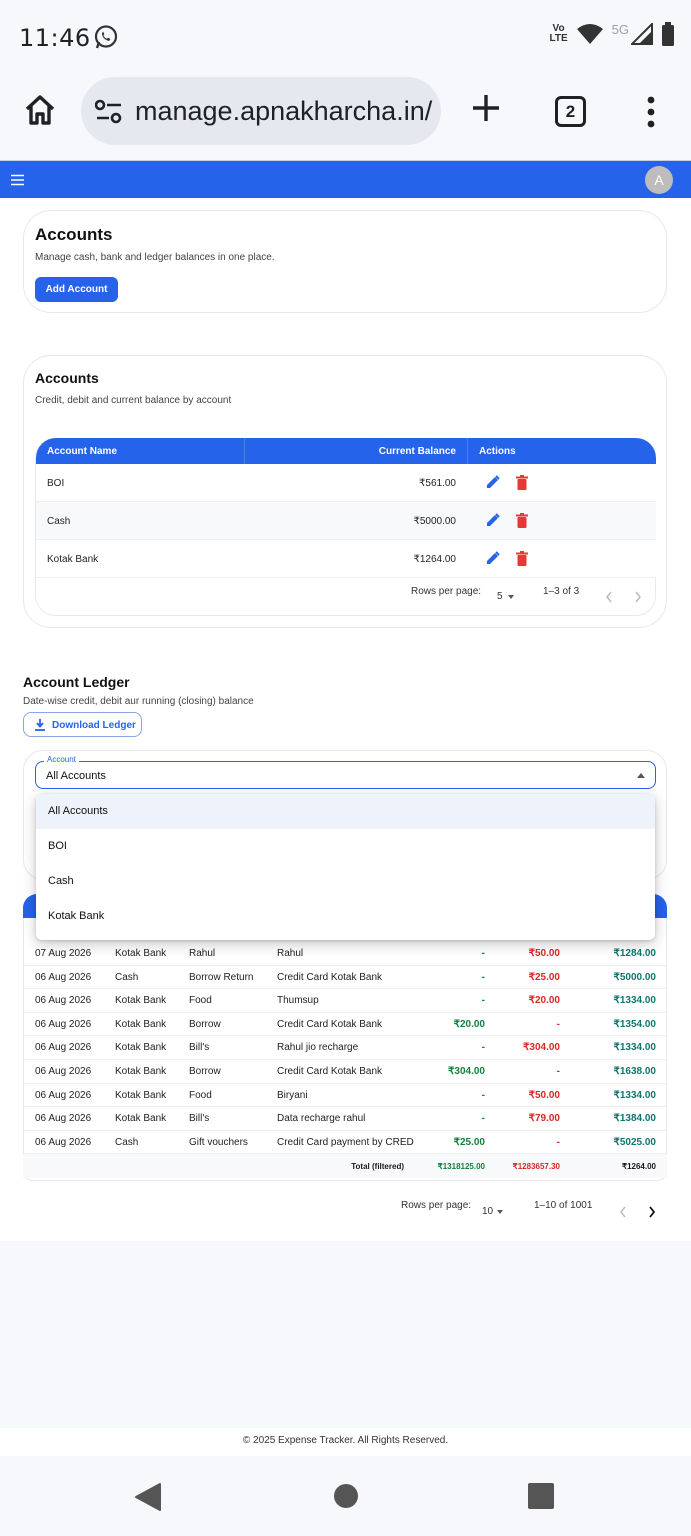 This screenshot has width=691, height=1536. What do you see at coordinates (82, 451) in the screenshot?
I see `column-header: Account Name` at bounding box center [82, 451].